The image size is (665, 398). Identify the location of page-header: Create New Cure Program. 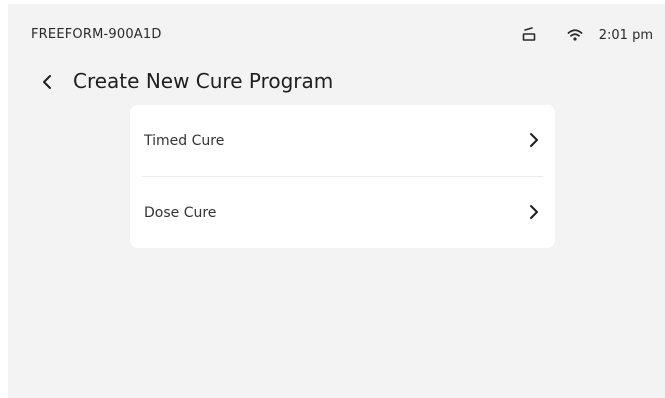
(336, 83).